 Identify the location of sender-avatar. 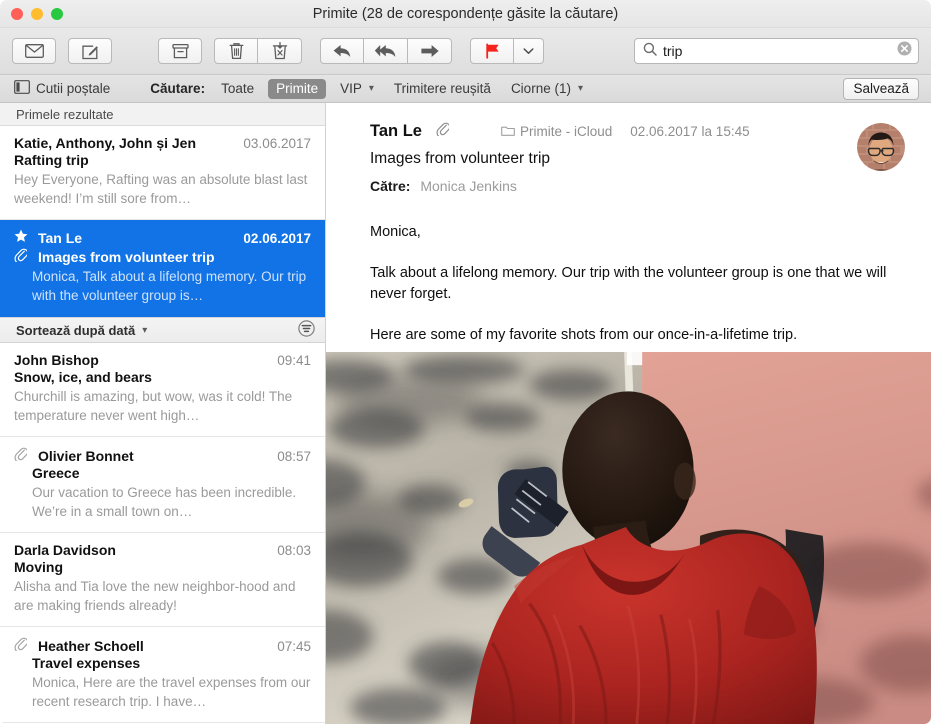
(881, 147).